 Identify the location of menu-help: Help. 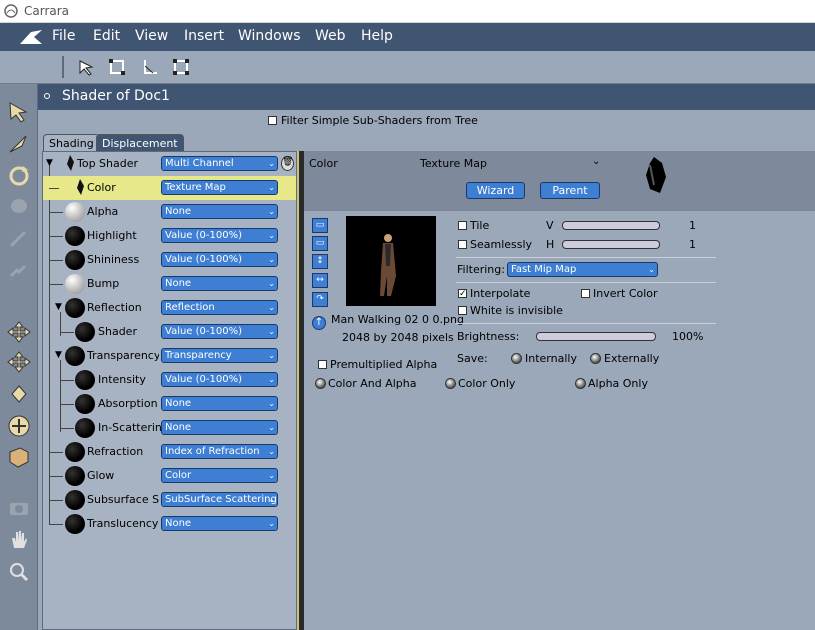
(377, 36).